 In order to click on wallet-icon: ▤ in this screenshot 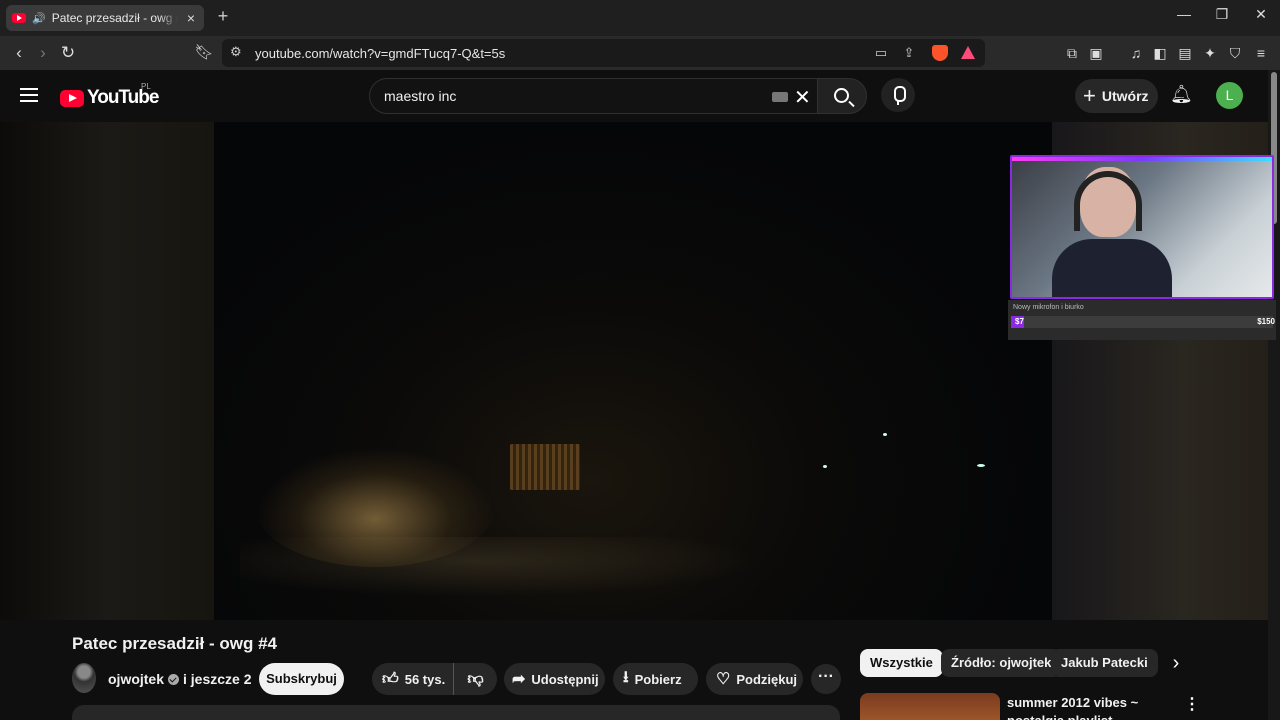, I will do `click(1185, 53)`.